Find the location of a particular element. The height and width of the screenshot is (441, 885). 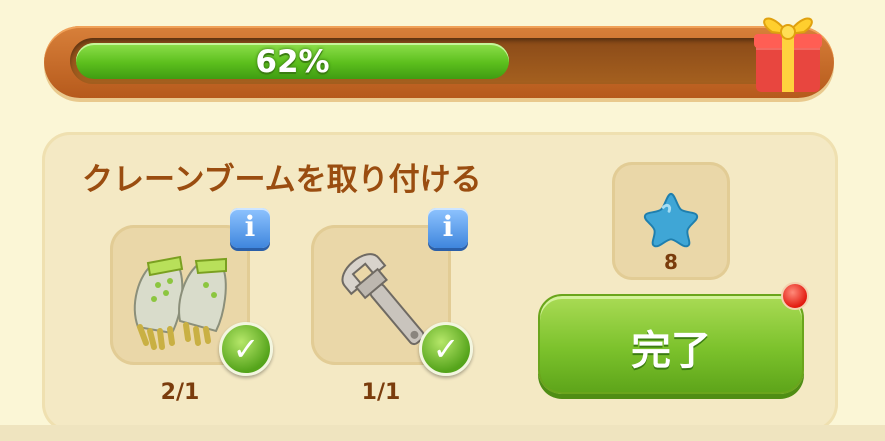

gift-box-icon is located at coordinates (788, 49).